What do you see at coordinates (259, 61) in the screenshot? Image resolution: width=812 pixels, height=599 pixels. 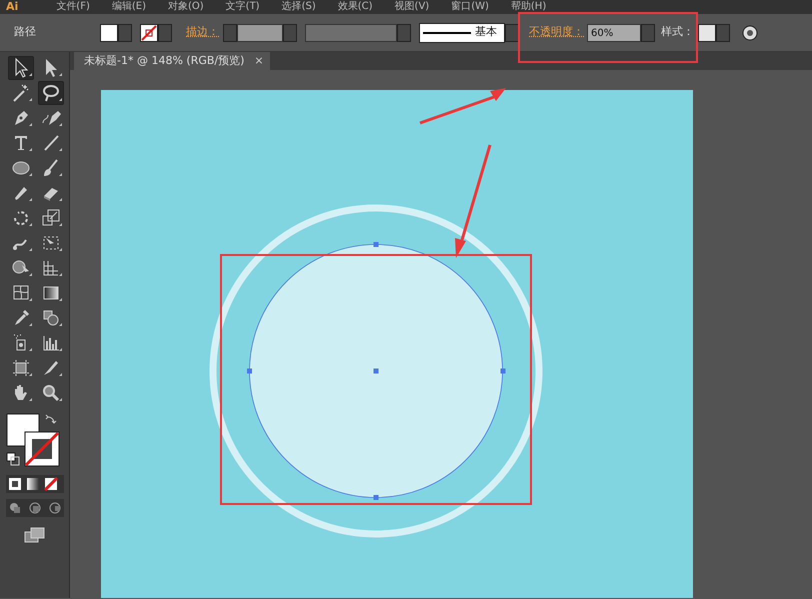 I see `close-button: ×` at bounding box center [259, 61].